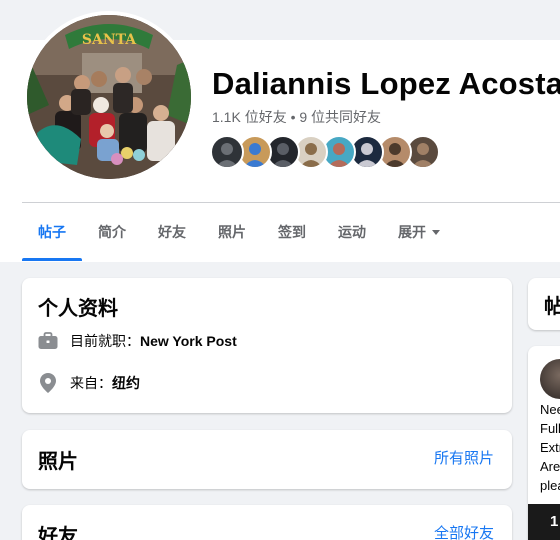 Image resolution: width=560 pixels, height=540 pixels. I want to click on avatar-photo-illustration: SANTA, so click(109, 97).